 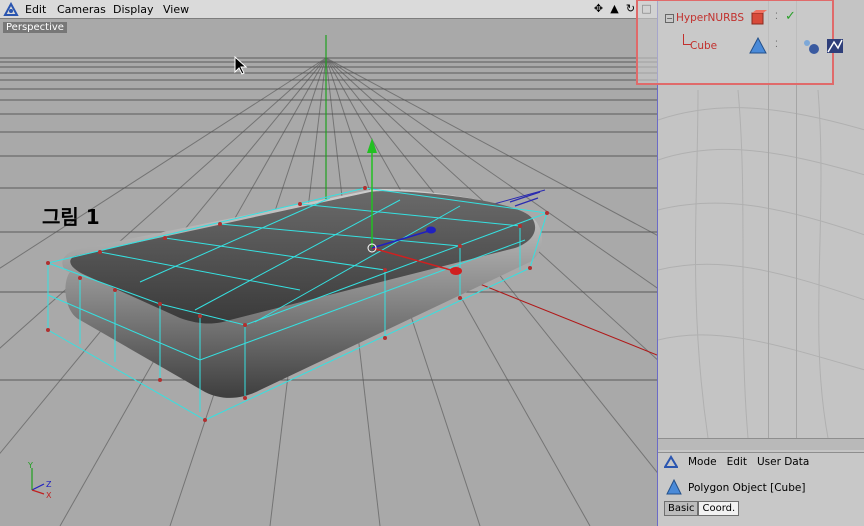 I want to click on menu-display: Display, so click(x=133, y=9).